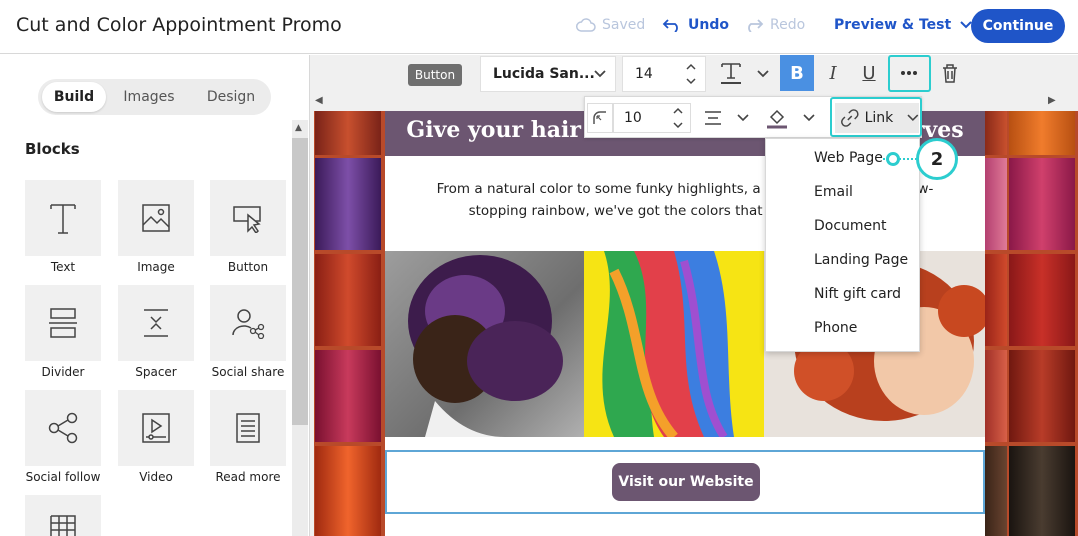 This screenshot has height=536, width=1078. What do you see at coordinates (713, 118) in the screenshot?
I see `align-center-icon` at bounding box center [713, 118].